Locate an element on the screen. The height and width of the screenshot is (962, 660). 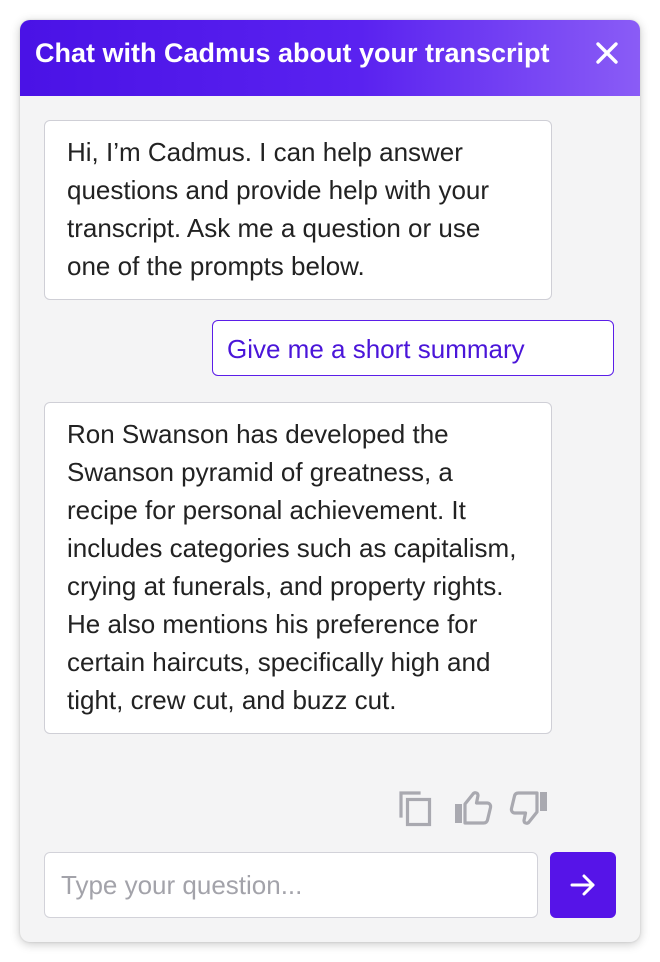
question-field is located at coordinates (291, 885).